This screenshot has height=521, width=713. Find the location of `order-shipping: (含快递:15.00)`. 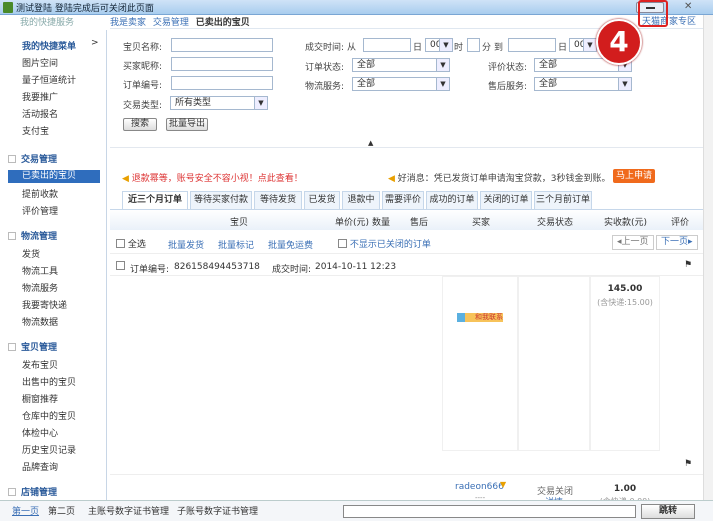

order-shipping: (含快递:15.00) is located at coordinates (625, 302).